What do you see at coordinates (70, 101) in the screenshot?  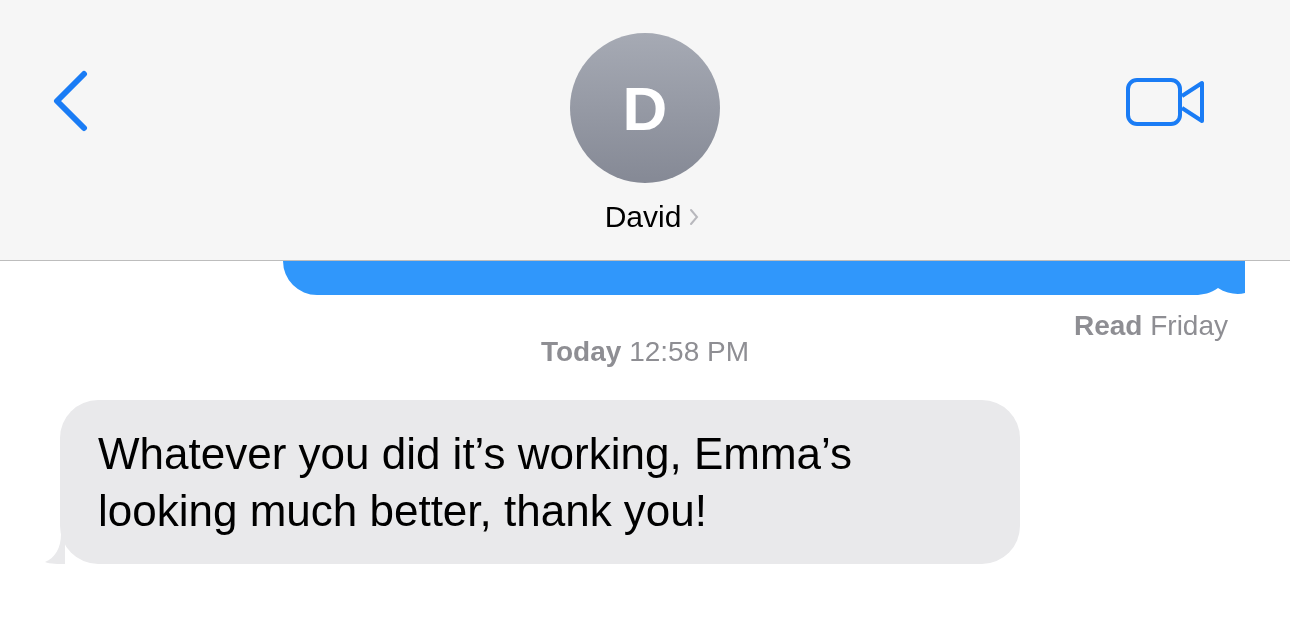 I see `back-icon` at bounding box center [70, 101].